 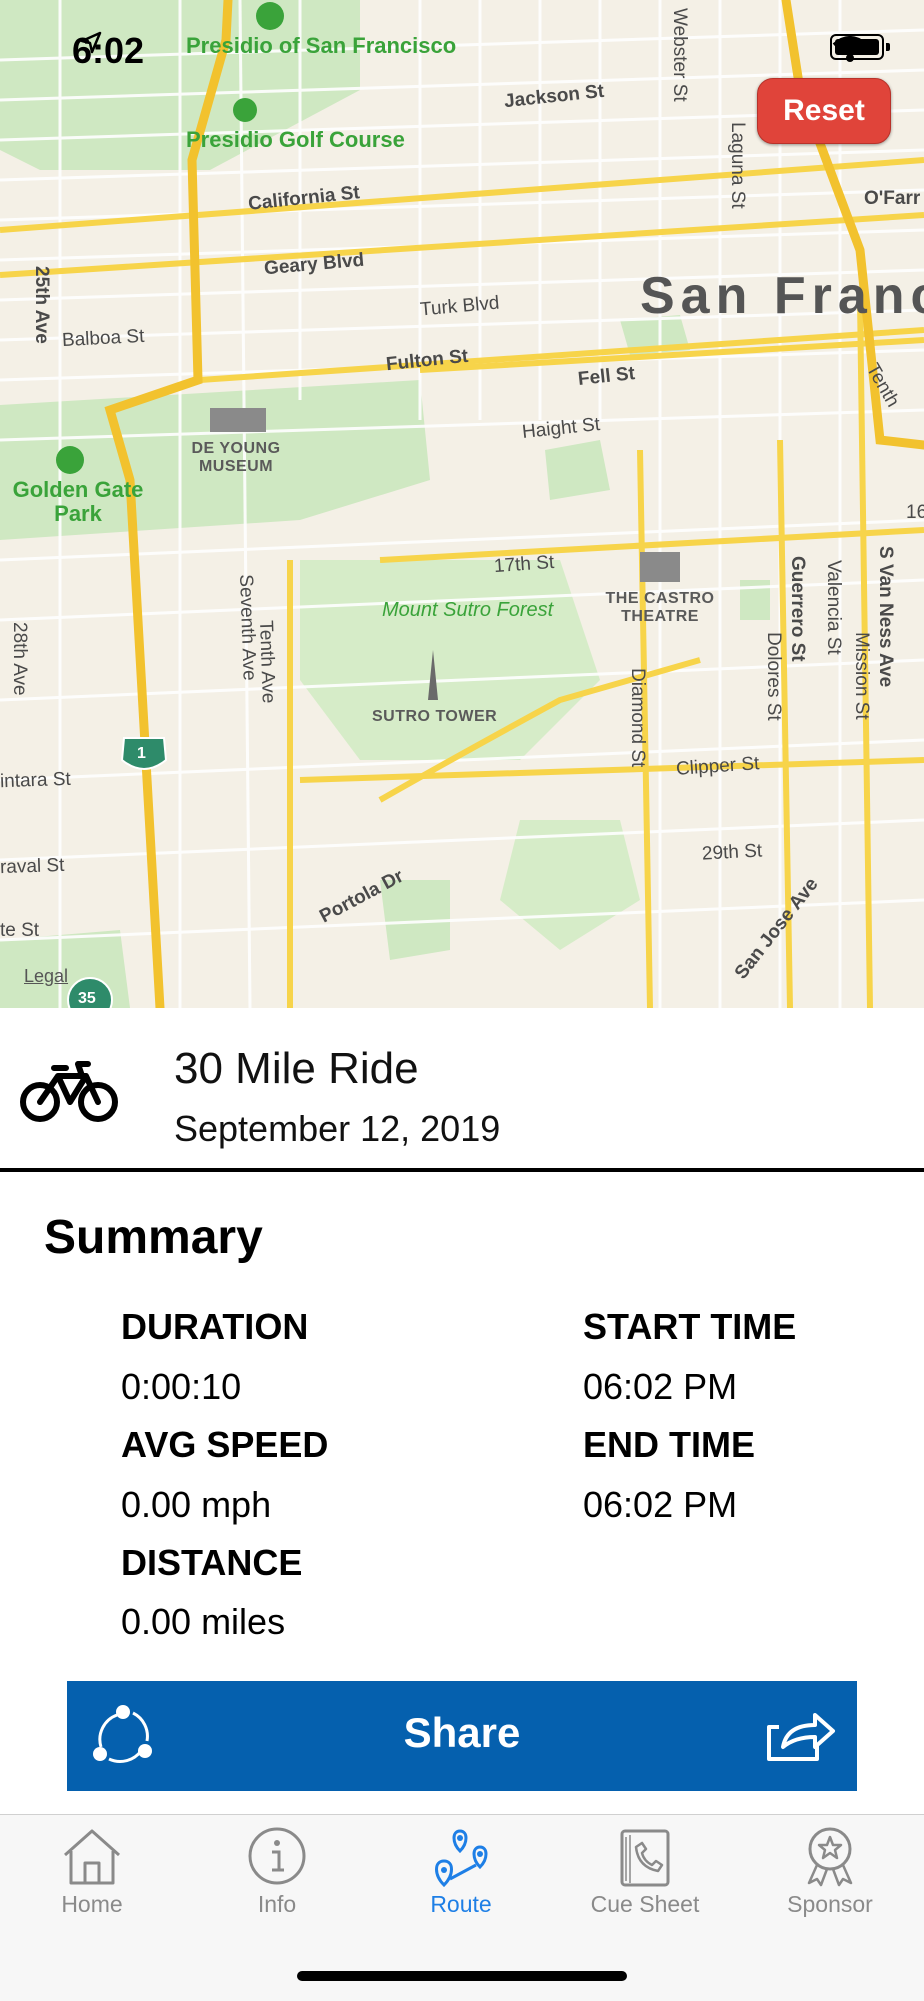 I want to click on map-label-street: Laguna St, so click(x=737, y=165).